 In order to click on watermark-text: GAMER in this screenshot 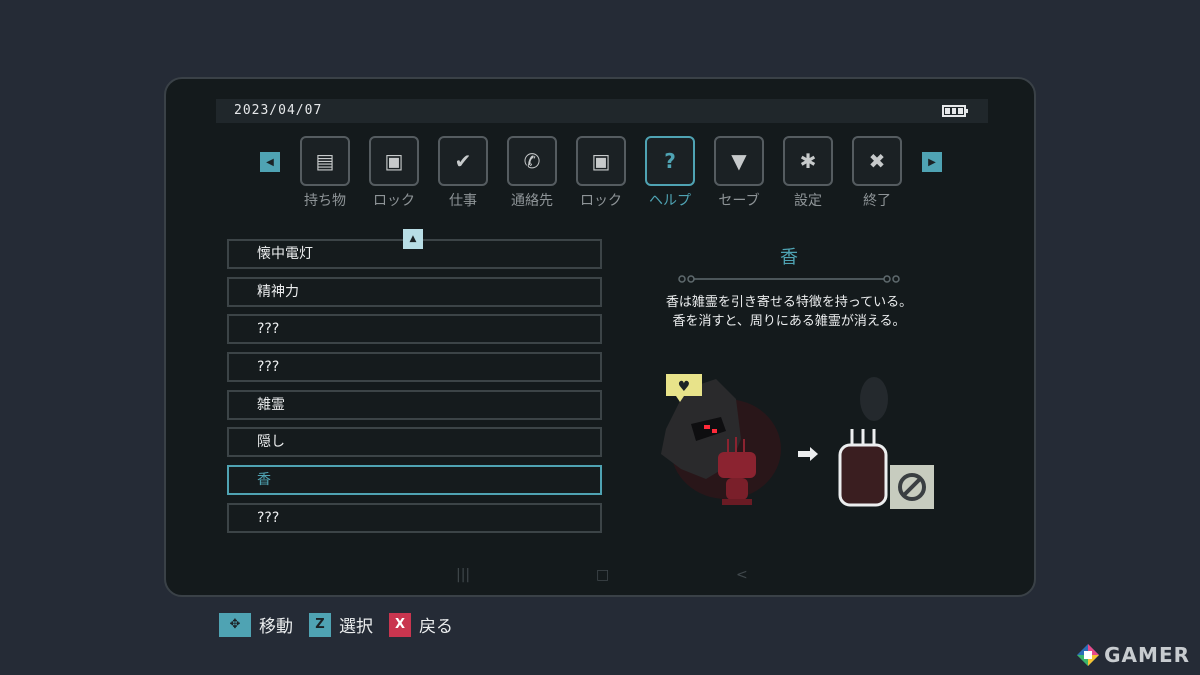, I will do `click(1147, 655)`.